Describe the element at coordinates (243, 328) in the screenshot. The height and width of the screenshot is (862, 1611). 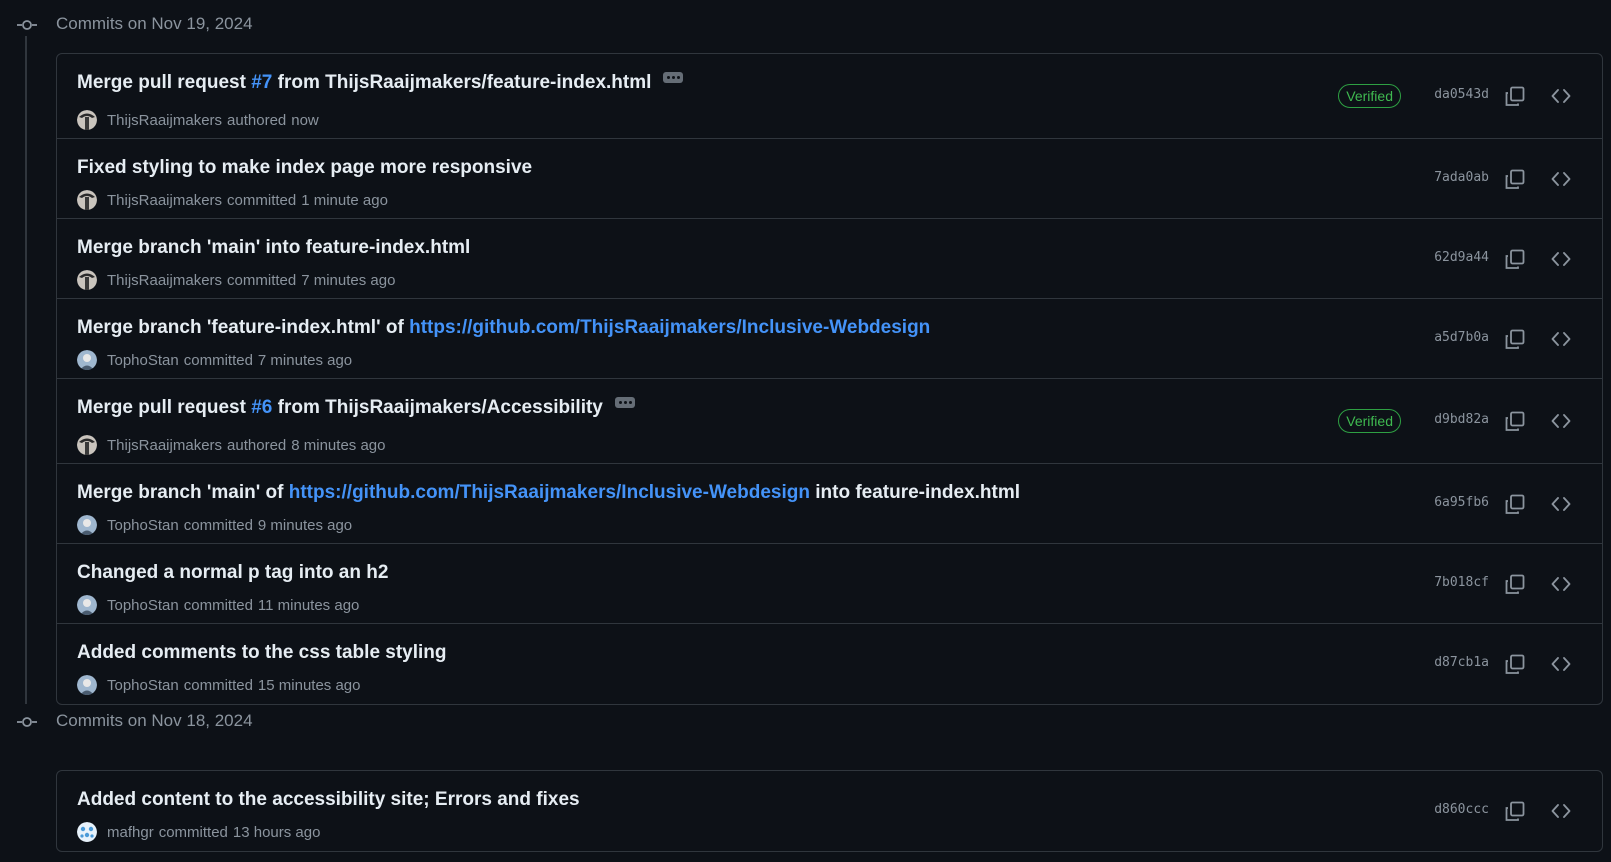
I see `commit-title-text: Merge branch 'feature-index.html' of` at that location.